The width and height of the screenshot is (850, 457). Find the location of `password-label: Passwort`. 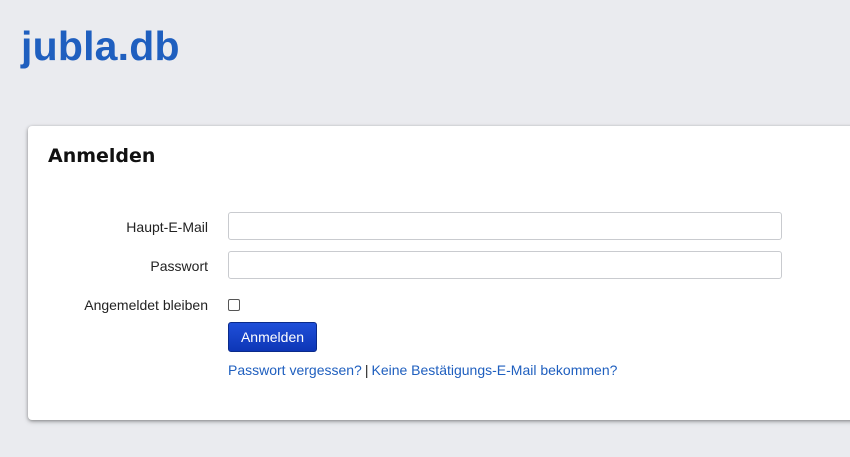

password-label: Passwort is located at coordinates (179, 266).